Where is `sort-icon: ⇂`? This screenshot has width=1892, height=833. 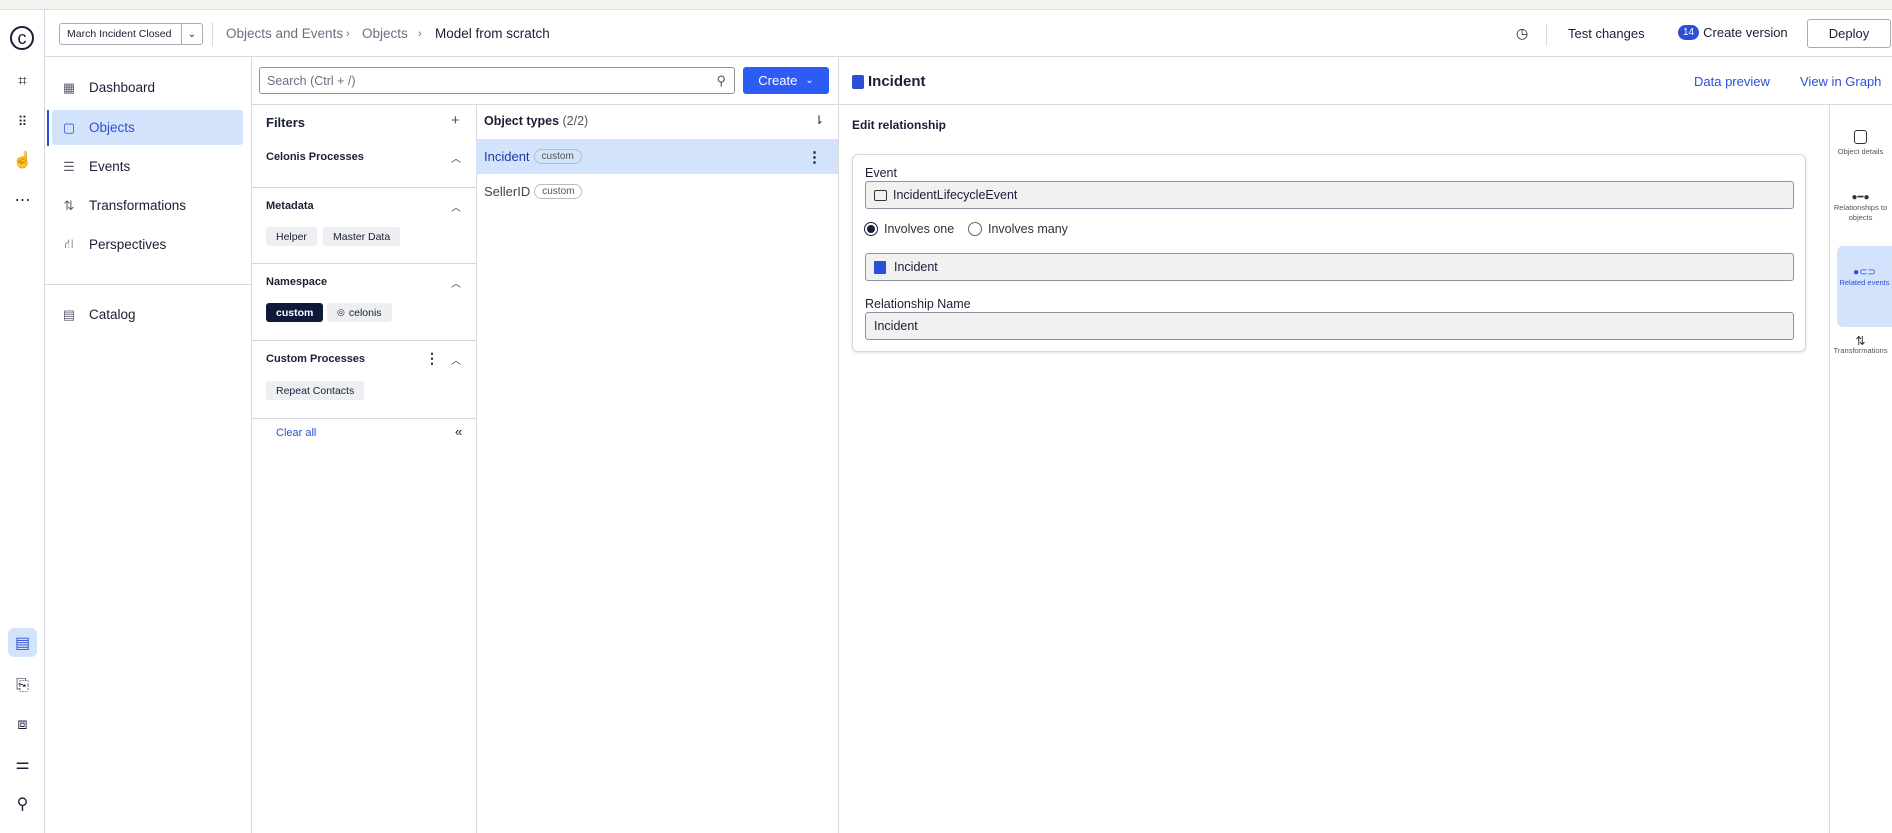
sort-icon: ⇂ is located at coordinates (819, 120).